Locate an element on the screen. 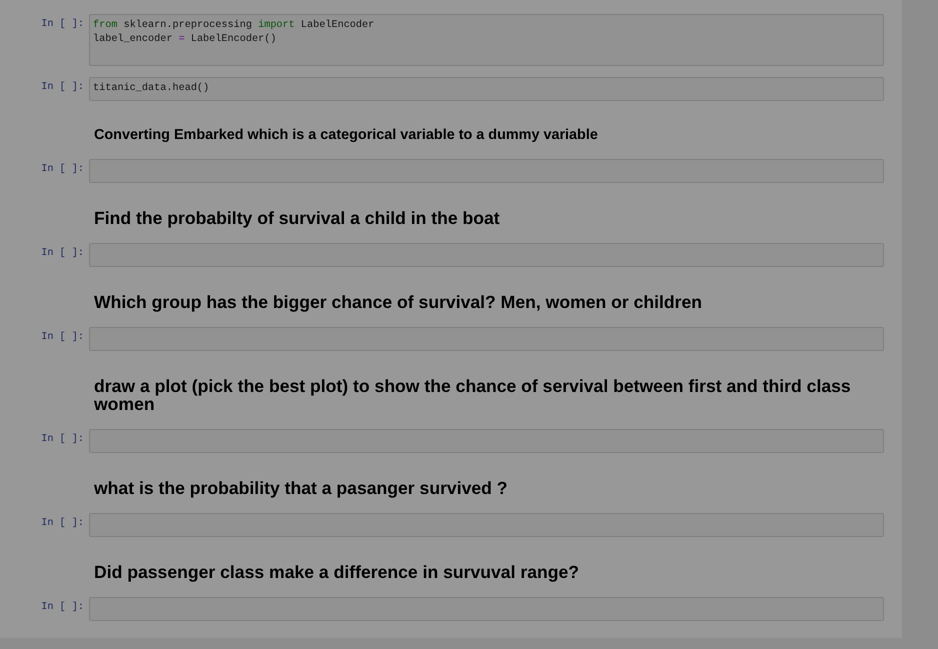  markdown-heading: Converting Embarked which is a categorical variable to a dummy variable is located at coordinates (346, 135).